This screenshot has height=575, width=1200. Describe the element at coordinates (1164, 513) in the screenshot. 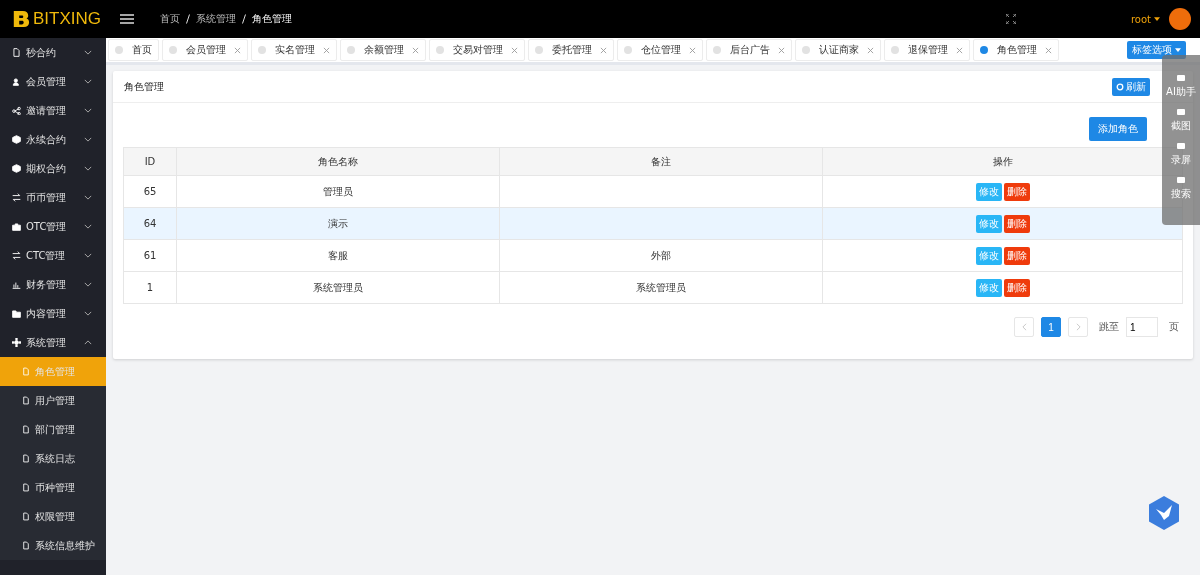

I see `bird-logo-icon` at that location.